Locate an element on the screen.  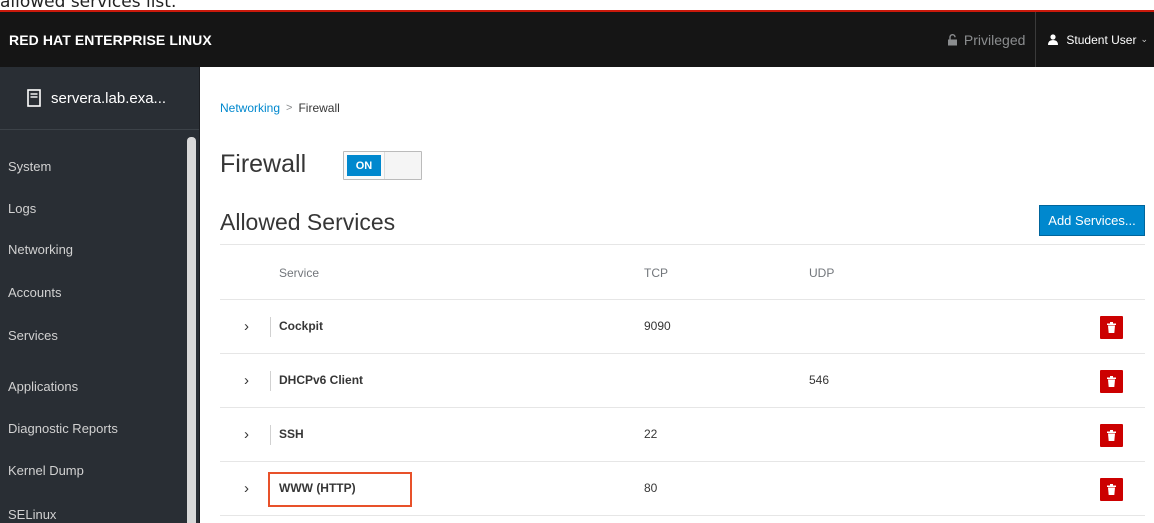
table-row: › WWW (HTTP) 80 is located at coordinates (682, 489).